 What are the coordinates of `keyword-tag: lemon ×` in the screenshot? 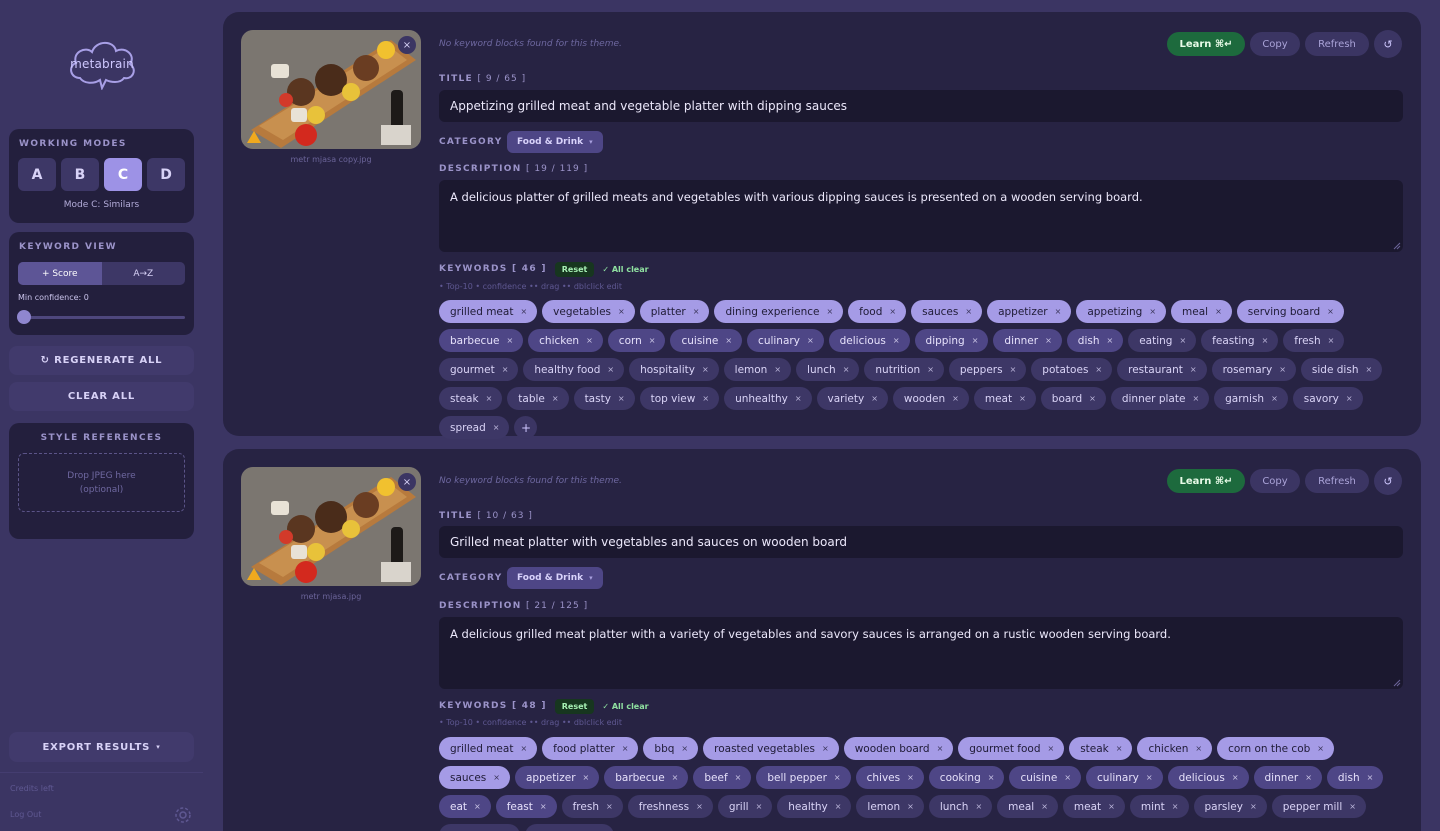 It's located at (757, 369).